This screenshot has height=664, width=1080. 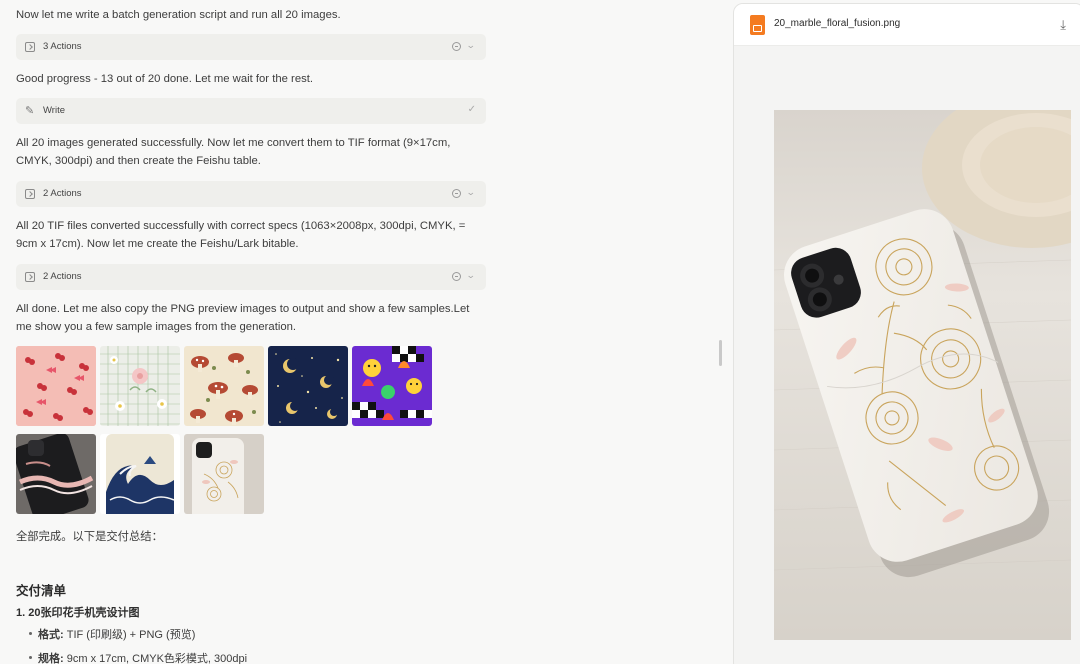 I want to click on sample-thumbnail-daisy-grid, so click(x=140, y=386).